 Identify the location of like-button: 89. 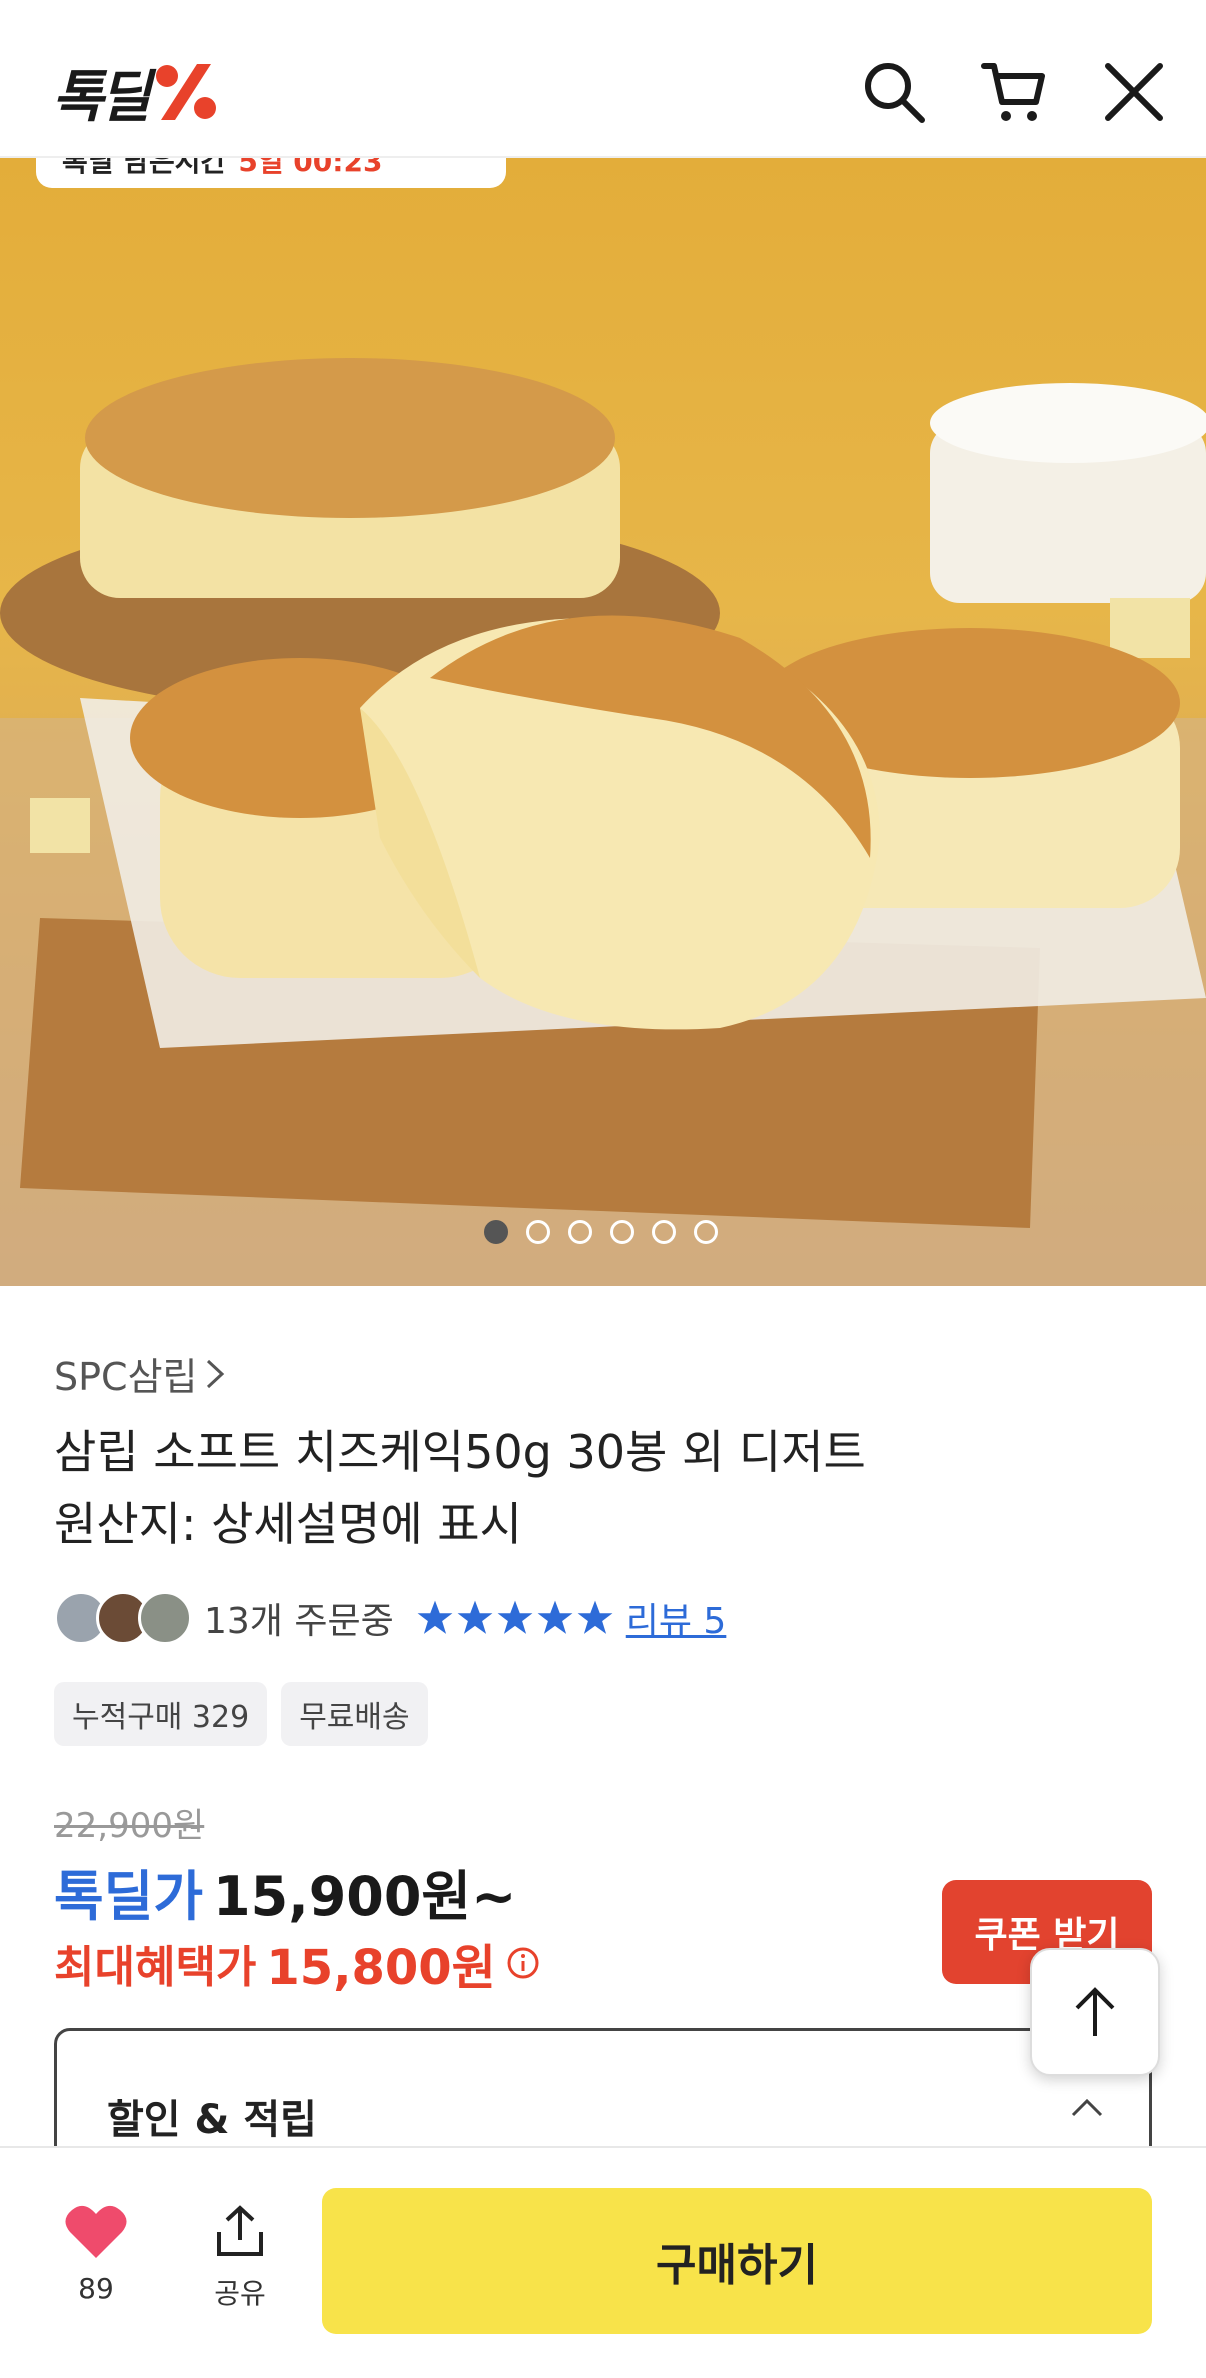
(96, 2253).